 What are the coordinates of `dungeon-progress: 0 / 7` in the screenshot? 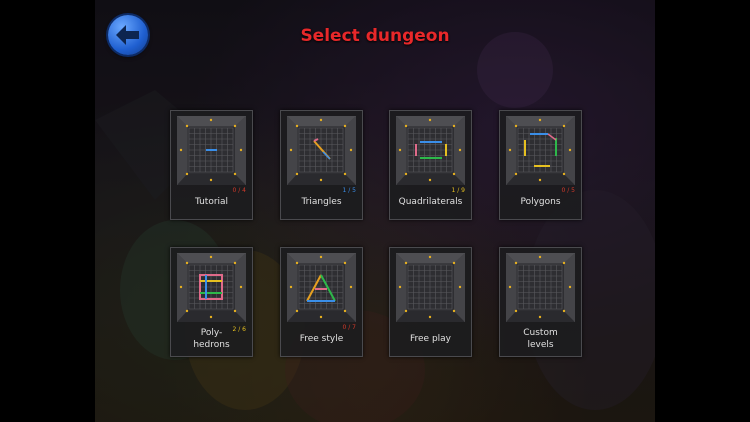 It's located at (349, 327).